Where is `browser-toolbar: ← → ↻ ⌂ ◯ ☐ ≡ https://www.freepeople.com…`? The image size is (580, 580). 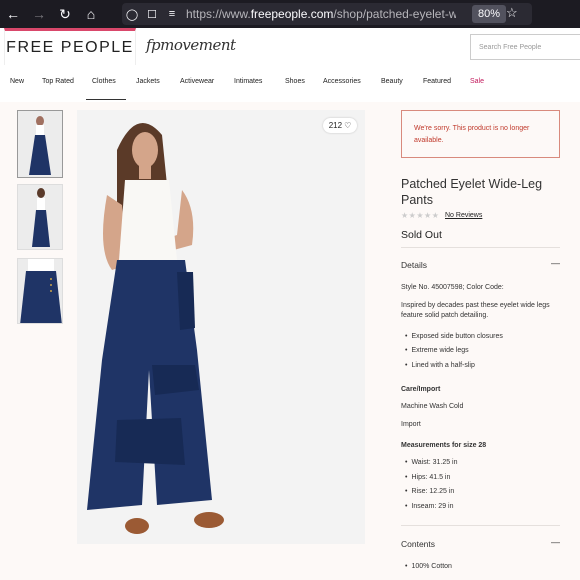 browser-toolbar: ← → ↻ ⌂ ◯ ☐ ≡ https://www.freepeople.com… is located at coordinates (290, 14).